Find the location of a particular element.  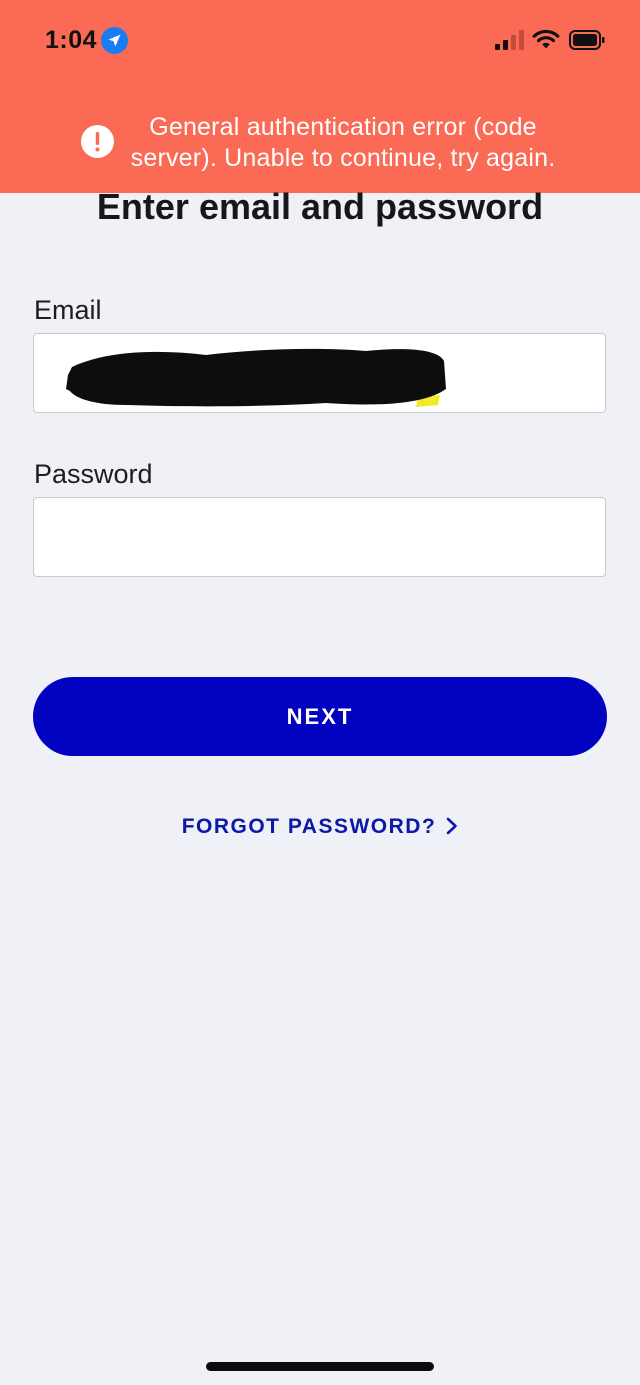

forgot-password-label: FORGOT PASSWORD? is located at coordinates (309, 826).